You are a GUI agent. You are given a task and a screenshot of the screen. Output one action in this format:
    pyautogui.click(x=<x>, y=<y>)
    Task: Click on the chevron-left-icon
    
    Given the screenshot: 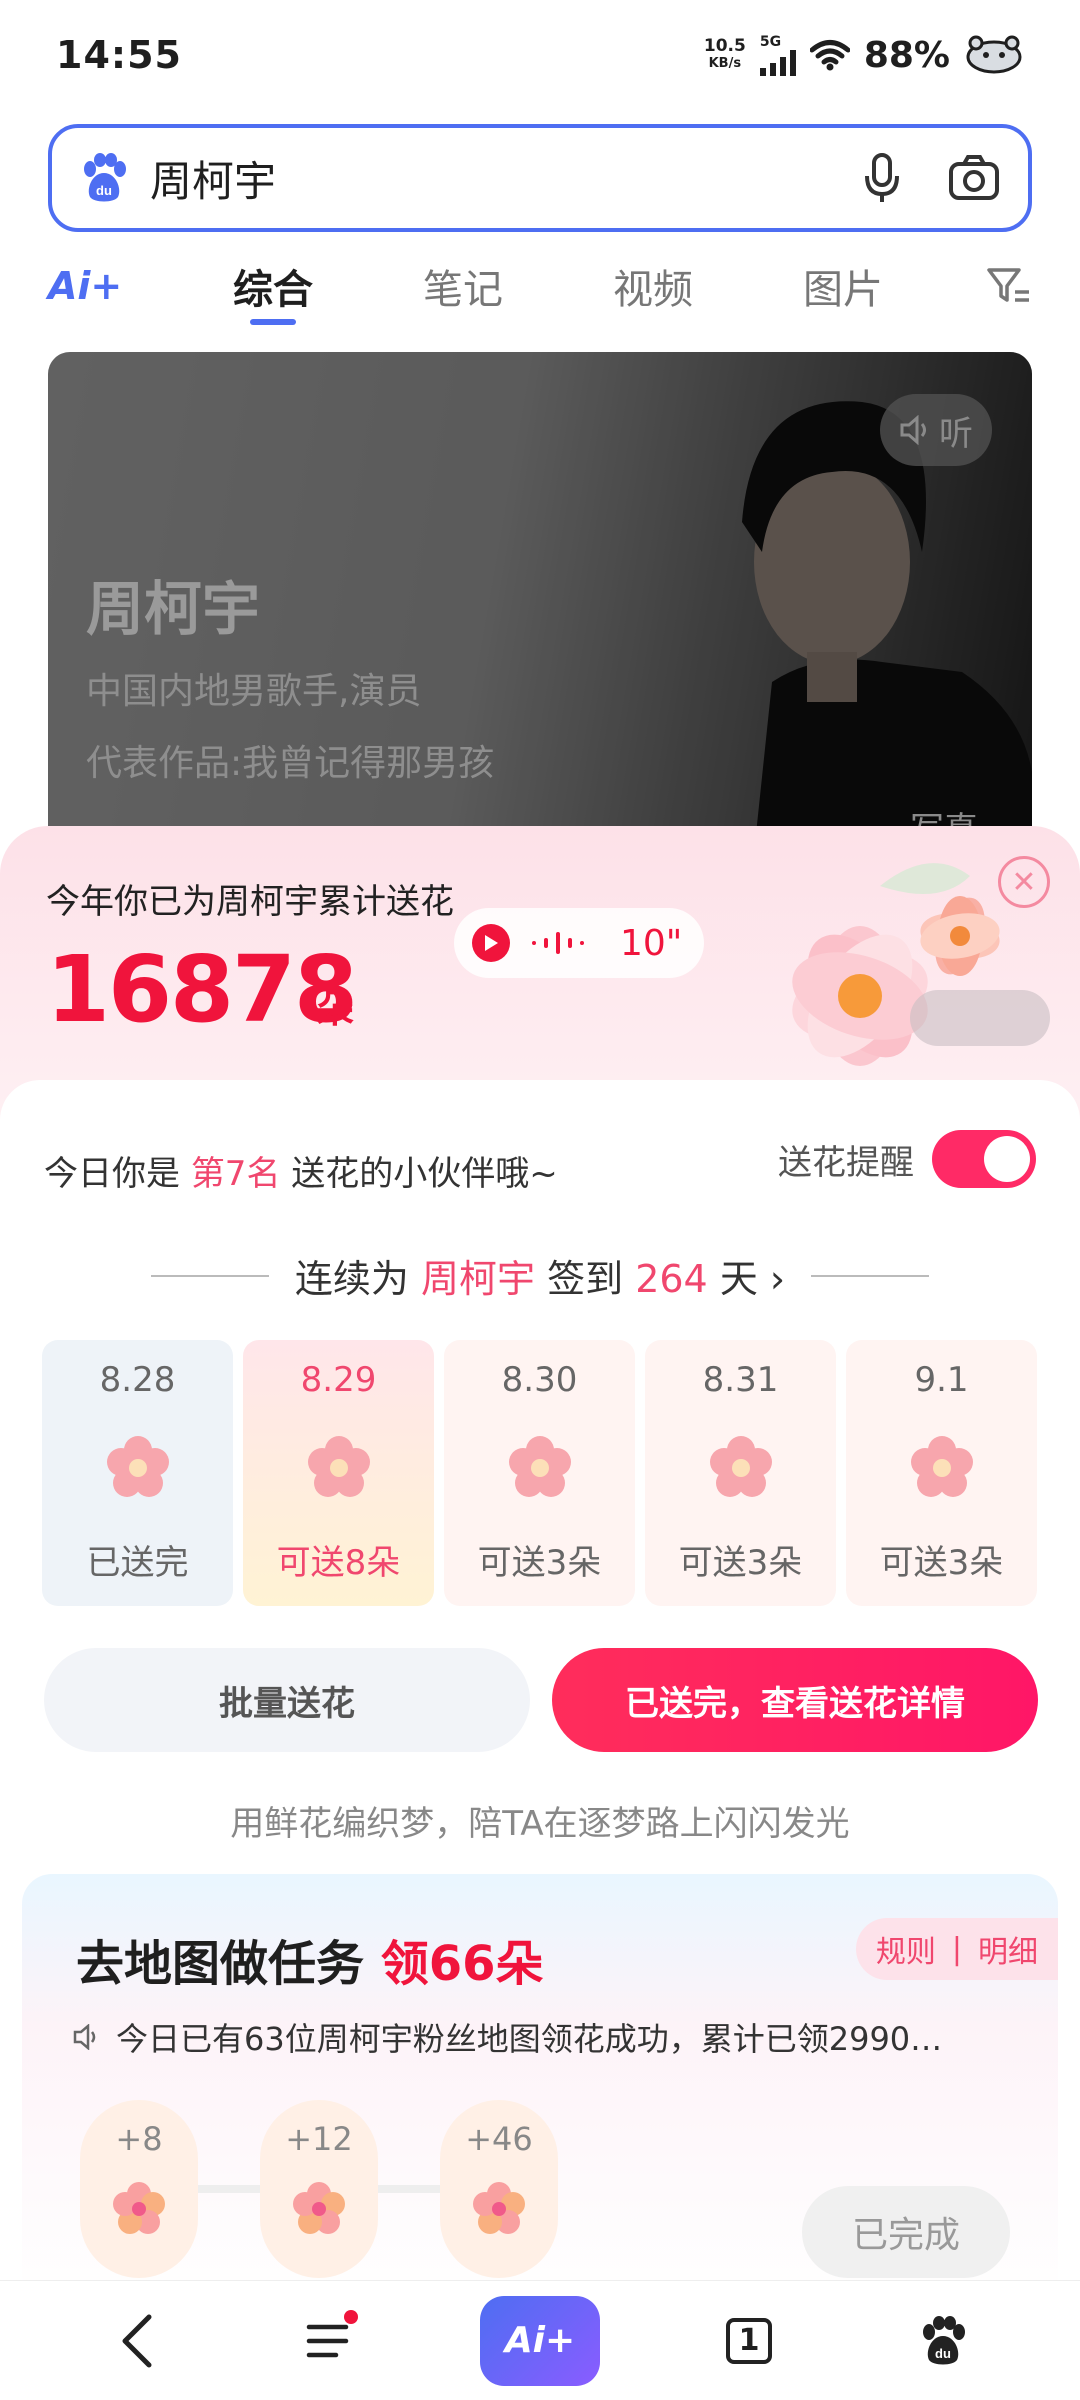 What is the action you would take?
    pyautogui.click(x=137, y=2340)
    